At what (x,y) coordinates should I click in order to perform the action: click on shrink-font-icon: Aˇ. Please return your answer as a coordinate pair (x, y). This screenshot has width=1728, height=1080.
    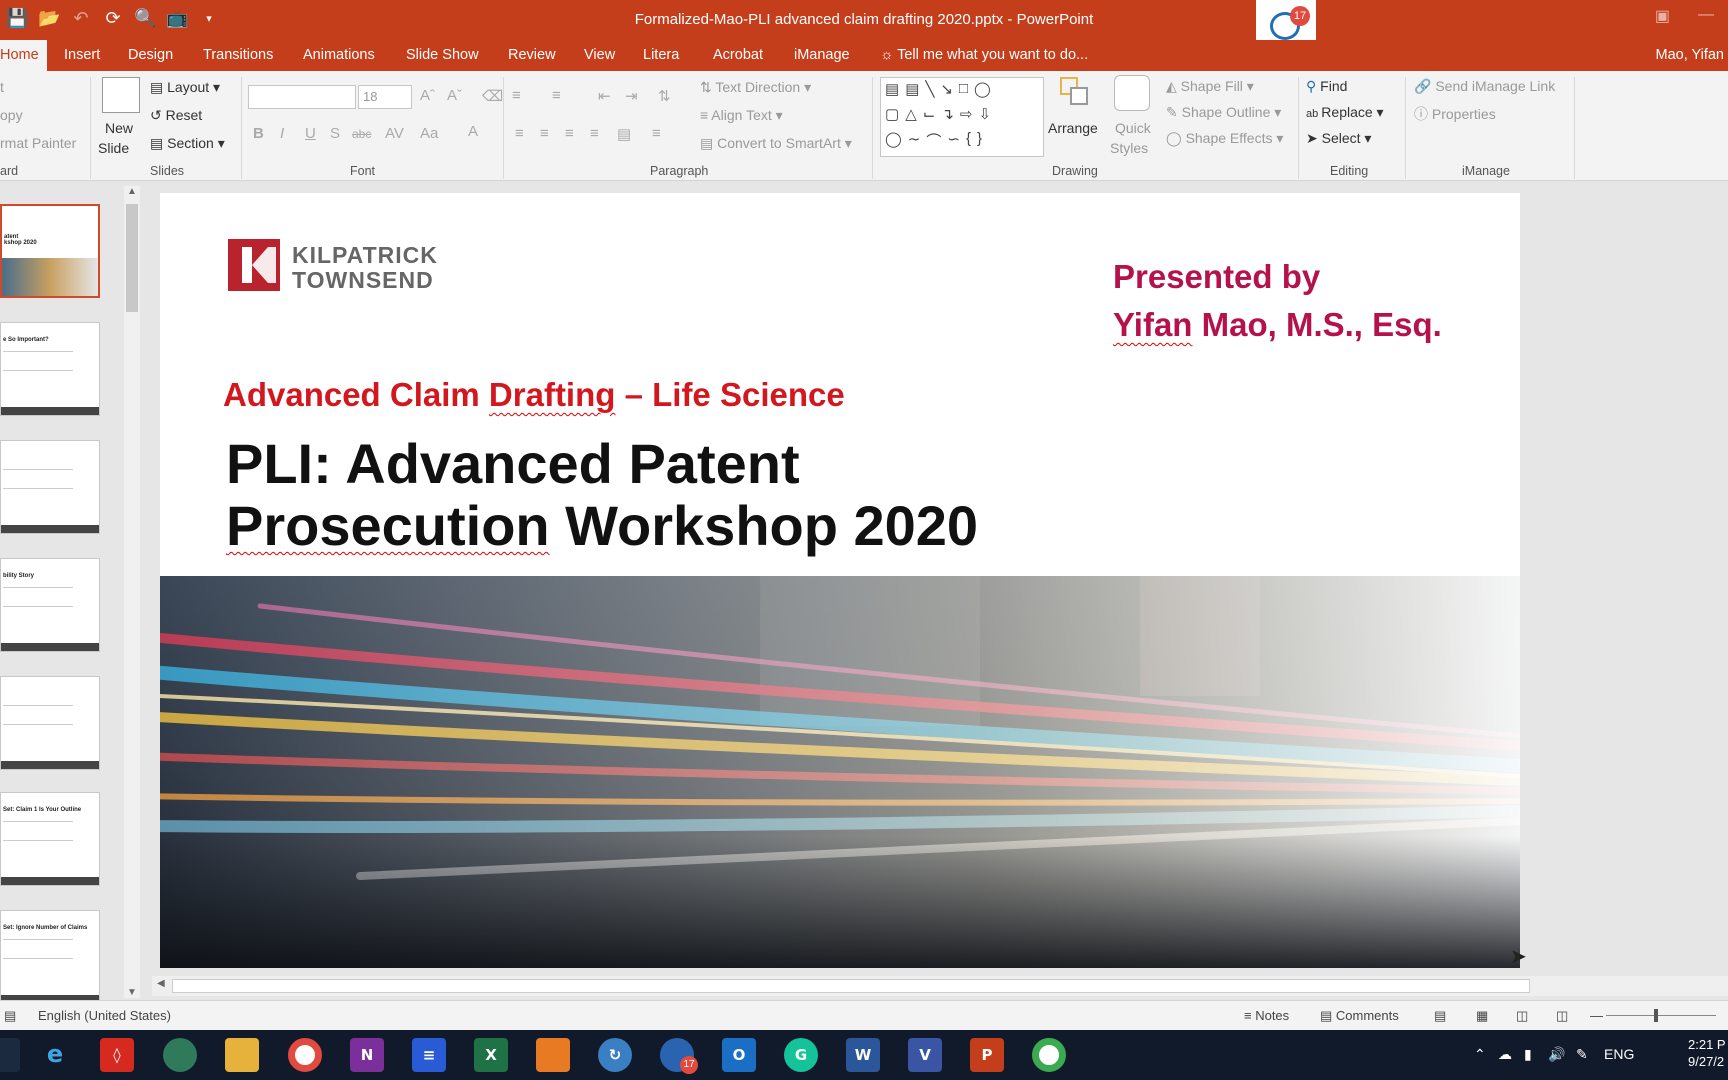
    Looking at the image, I should click on (454, 95).